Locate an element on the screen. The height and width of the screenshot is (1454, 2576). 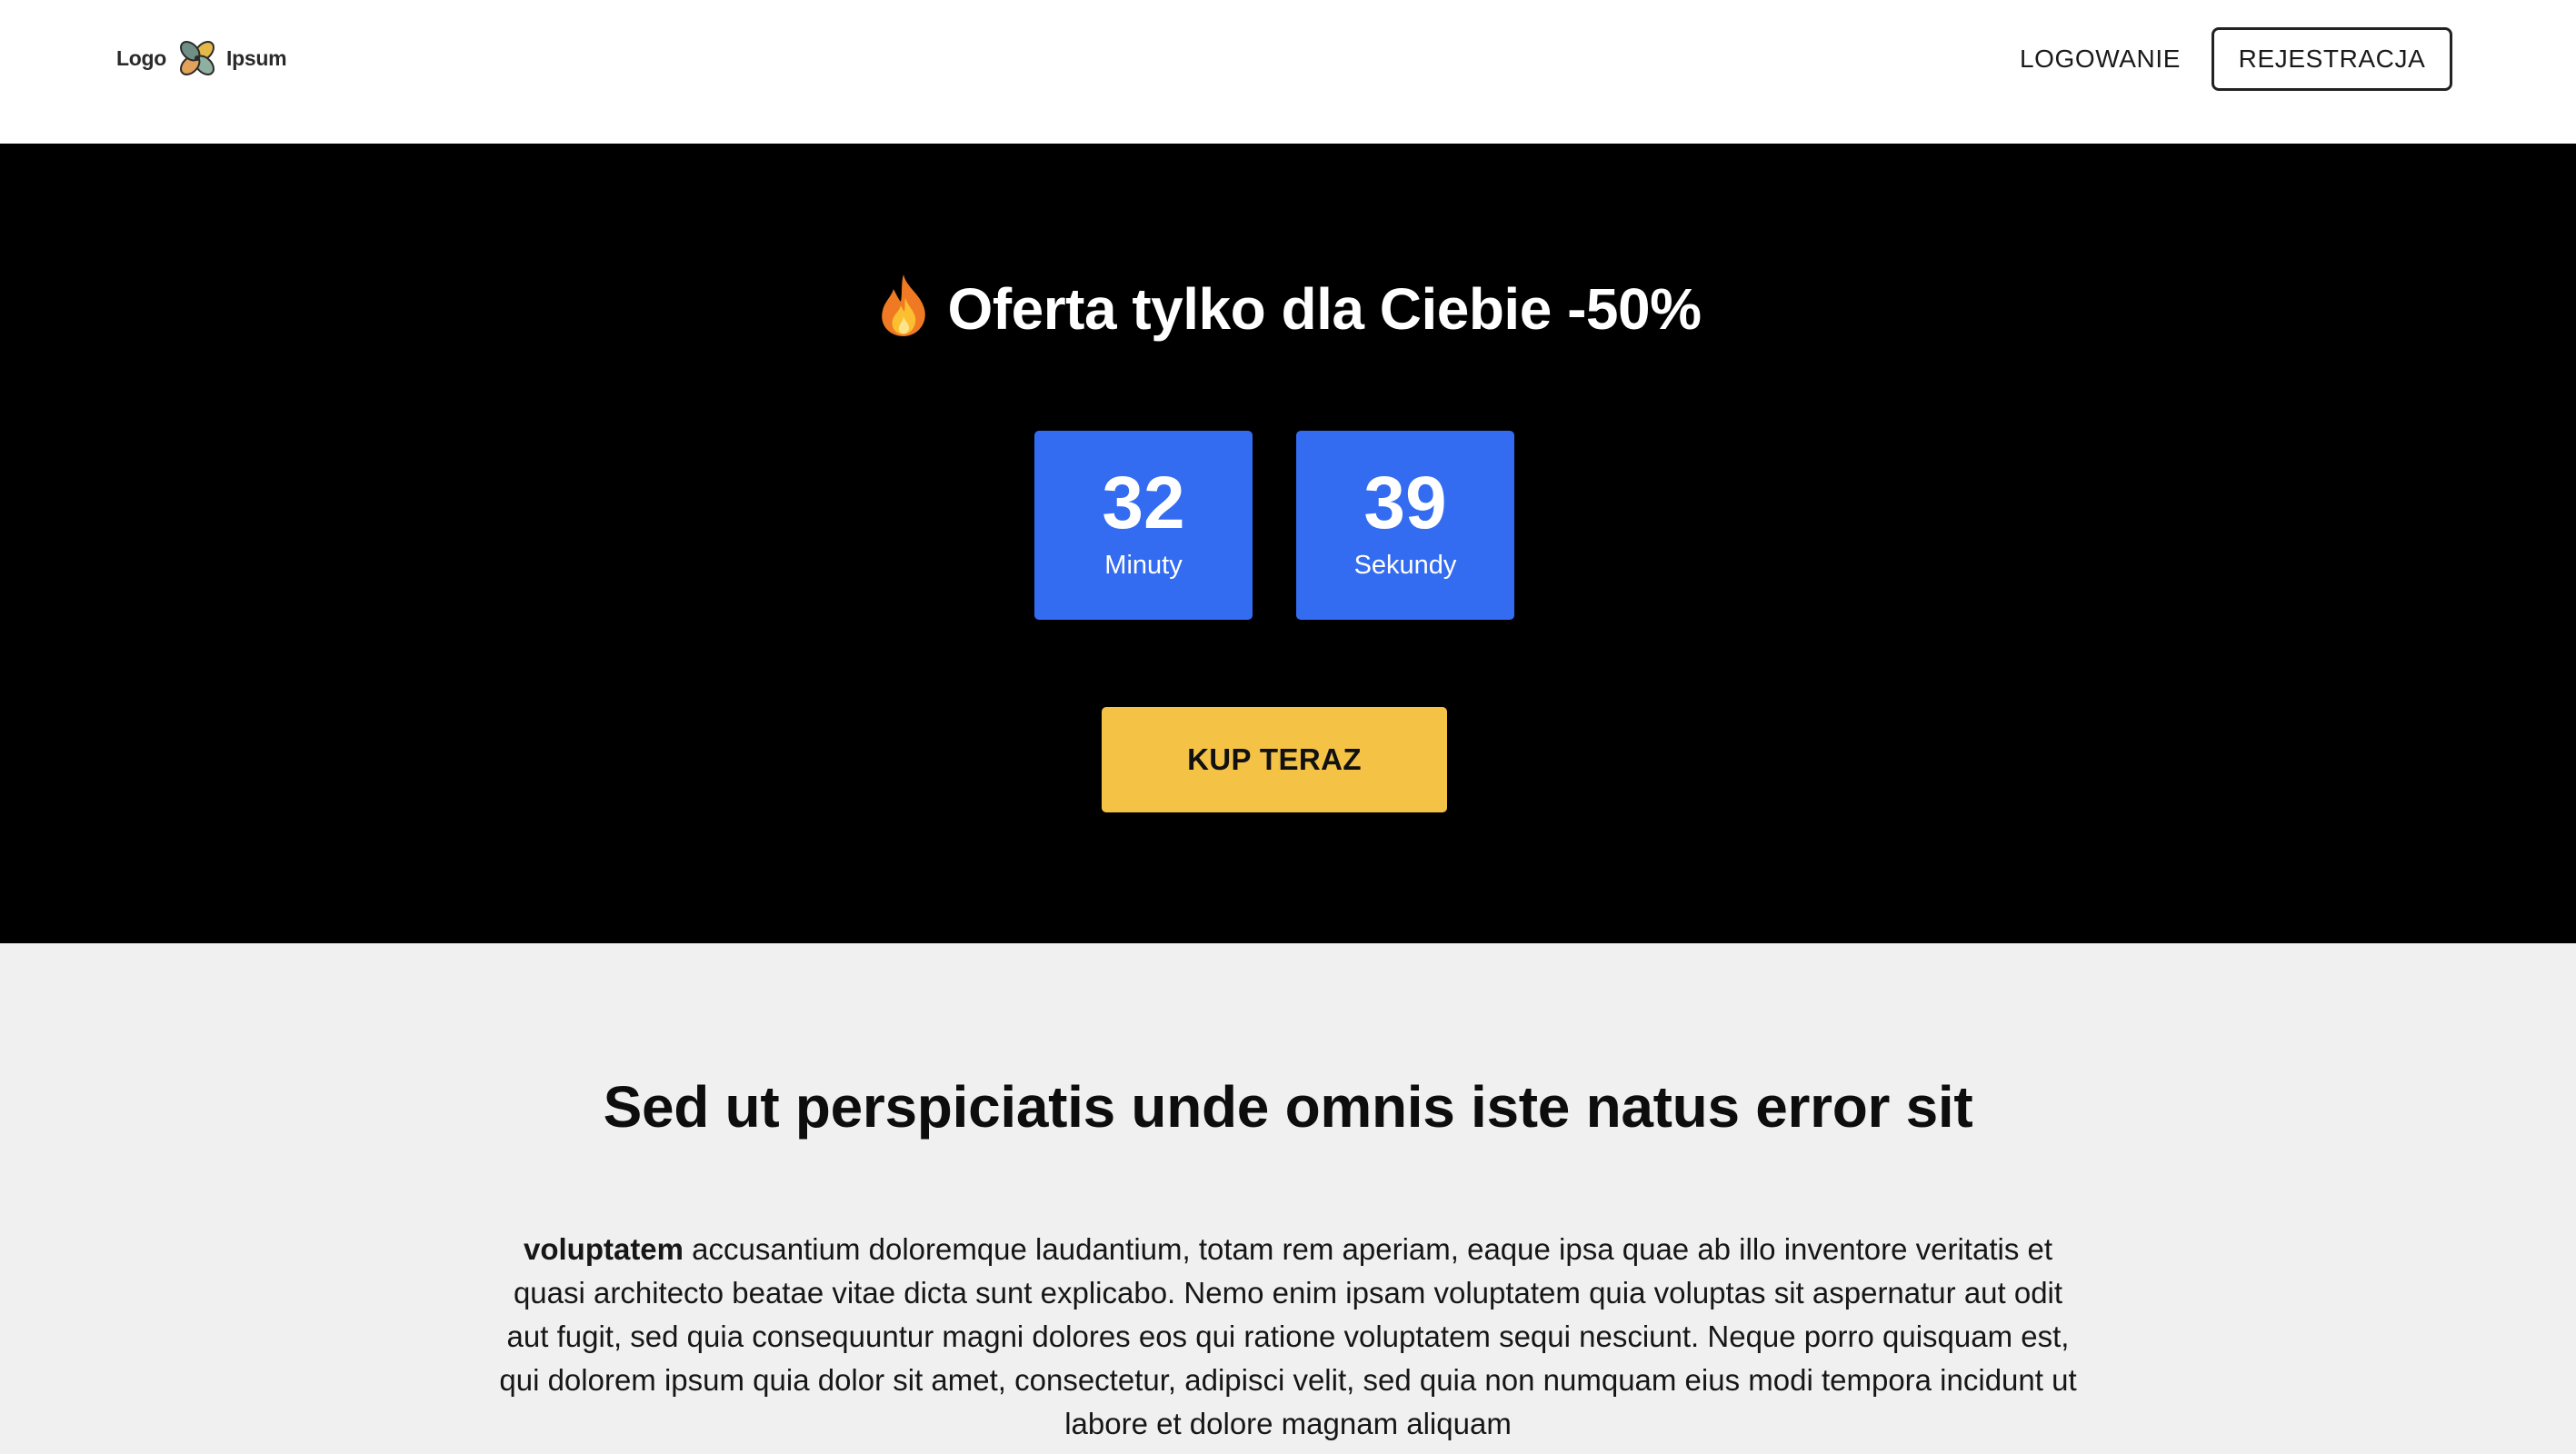
timer-minutes-label: Minuty is located at coordinates (1143, 565).